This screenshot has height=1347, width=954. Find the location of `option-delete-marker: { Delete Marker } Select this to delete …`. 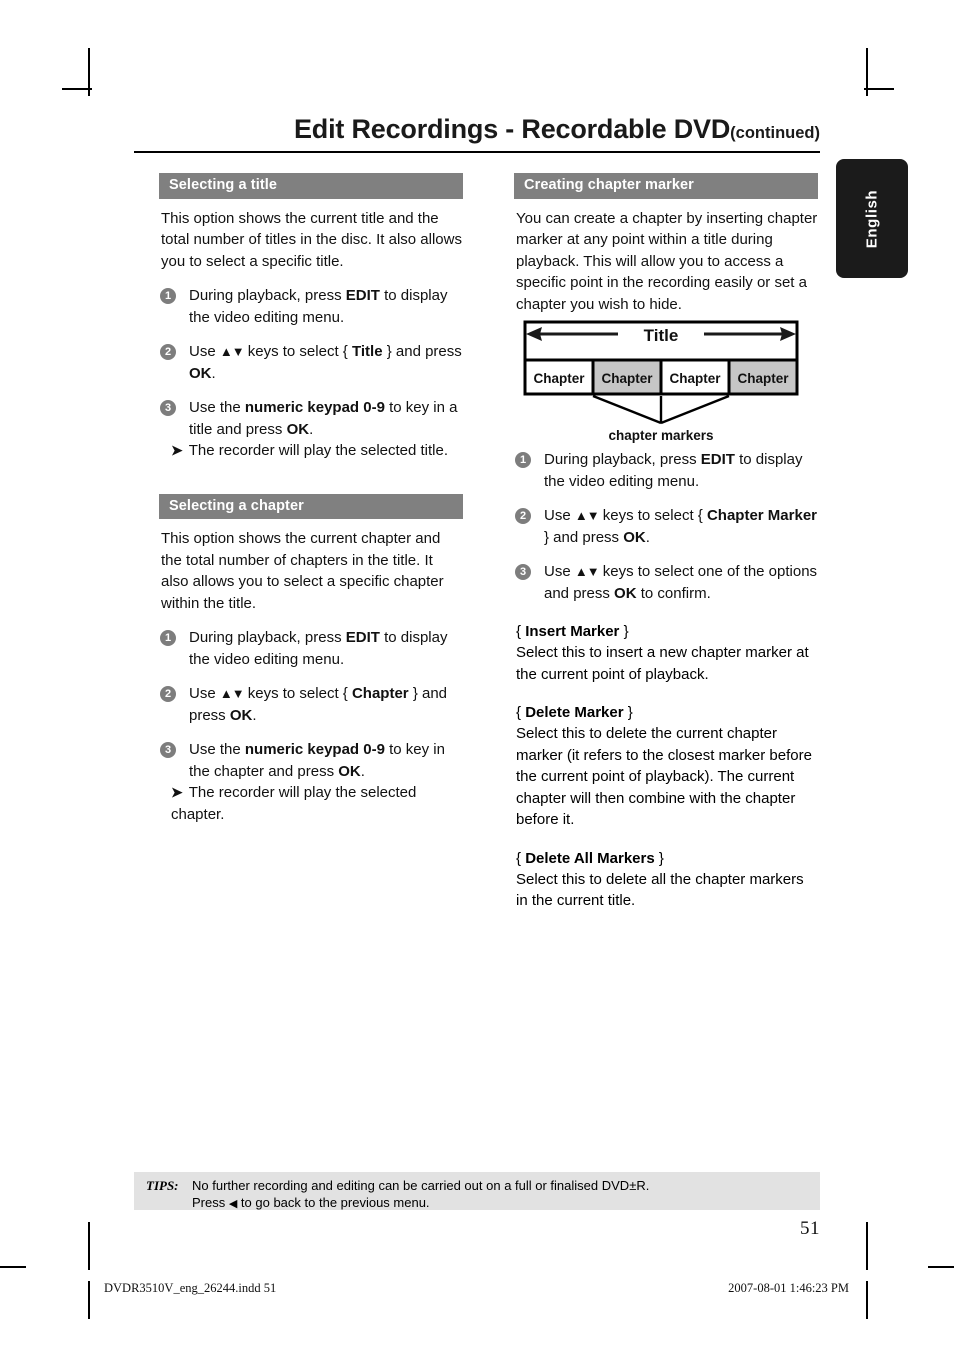

option-delete-marker: { Delete Marker } Select this to delete … is located at coordinates (666, 766).